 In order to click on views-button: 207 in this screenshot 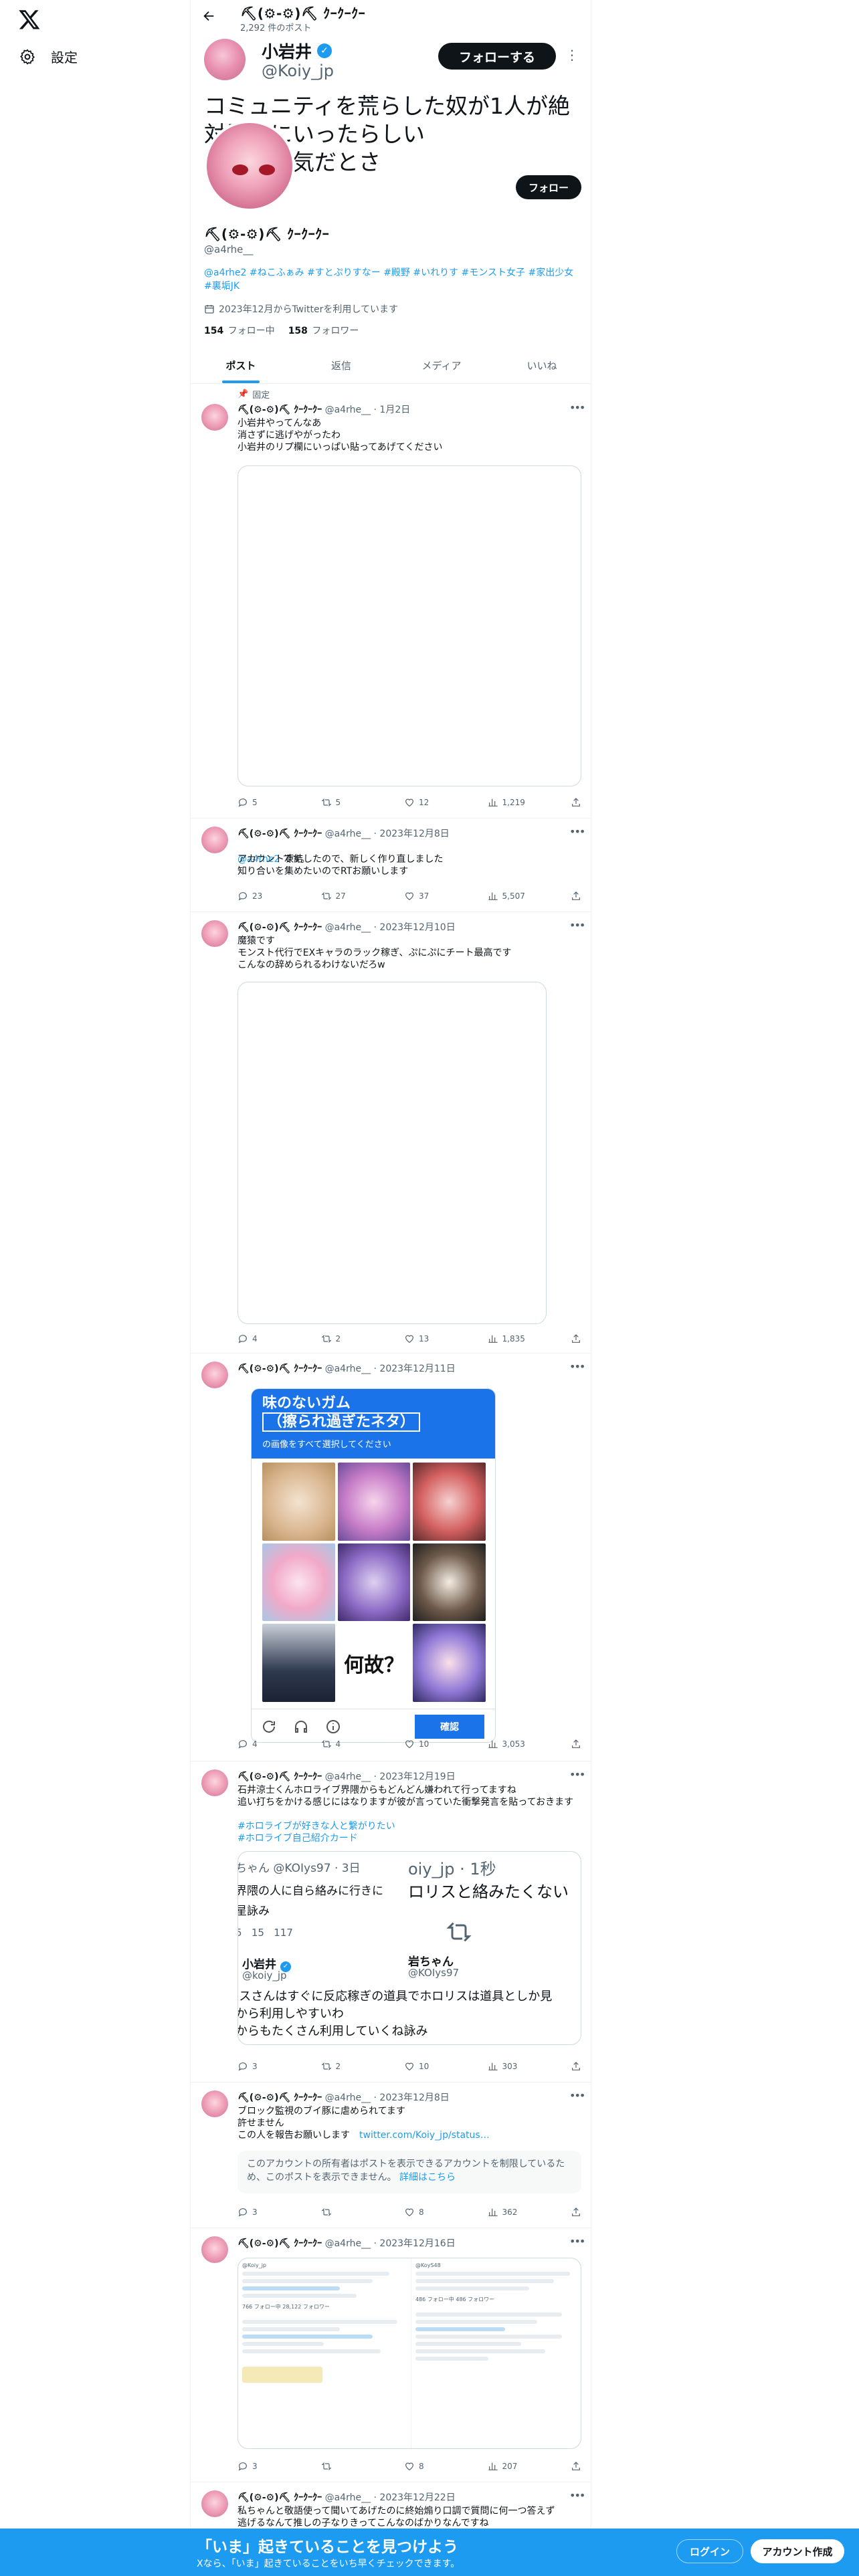, I will do `click(518, 2466)`.